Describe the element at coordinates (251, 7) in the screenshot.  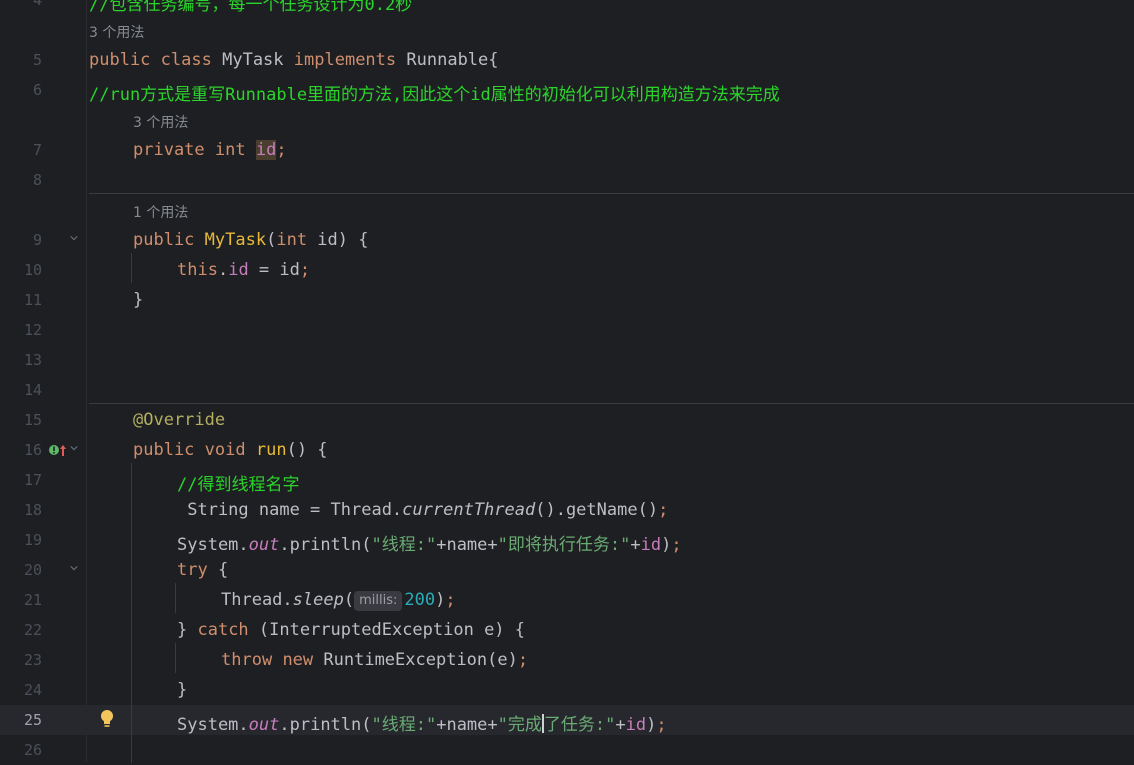
I see `comment: //包含任务编号，每一个任务设计为0.2秒` at that location.